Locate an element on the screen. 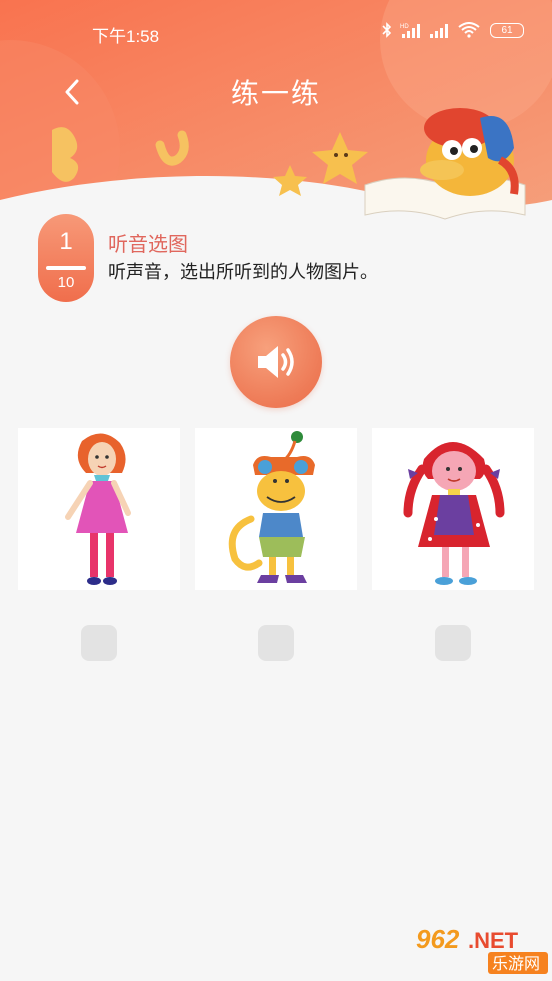  girl-pink-dress-image is located at coordinates (98, 509).